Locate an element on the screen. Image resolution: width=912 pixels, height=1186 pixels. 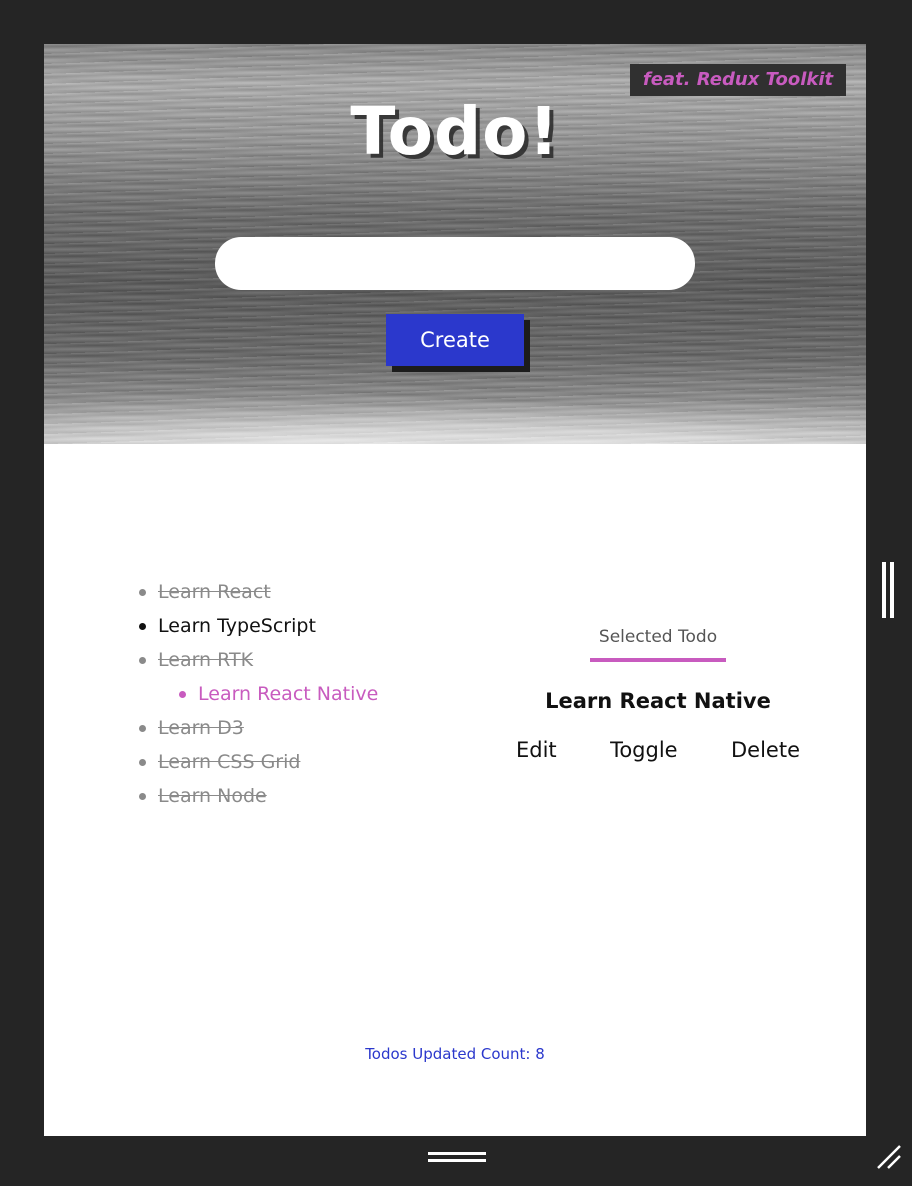
todo-item-learn-css-grid: Learn CSS Grid is located at coordinates (257, 767).